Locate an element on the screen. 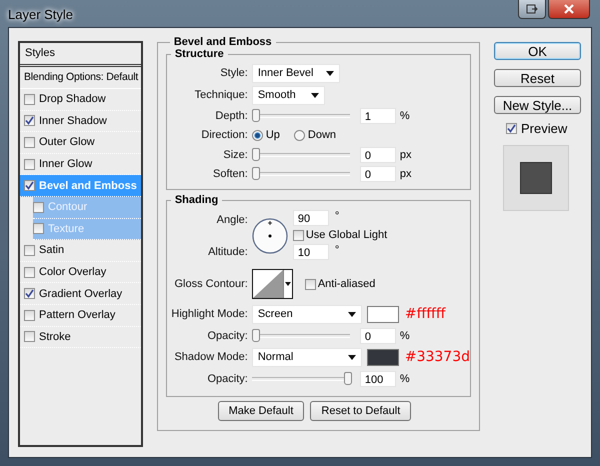 The width and height of the screenshot is (600, 466). style-item: Drop Shadow is located at coordinates (80, 100).